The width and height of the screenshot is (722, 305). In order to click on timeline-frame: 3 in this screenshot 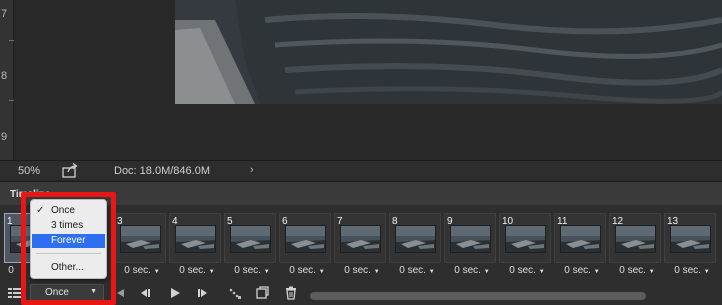, I will do `click(140, 238)`.